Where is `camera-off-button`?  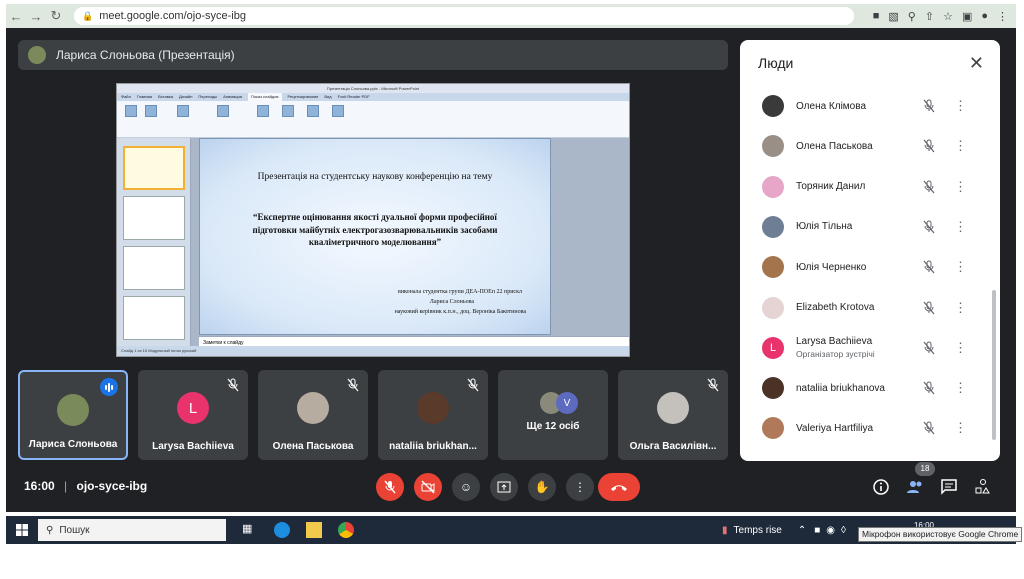
camera-off-button is located at coordinates (428, 487).